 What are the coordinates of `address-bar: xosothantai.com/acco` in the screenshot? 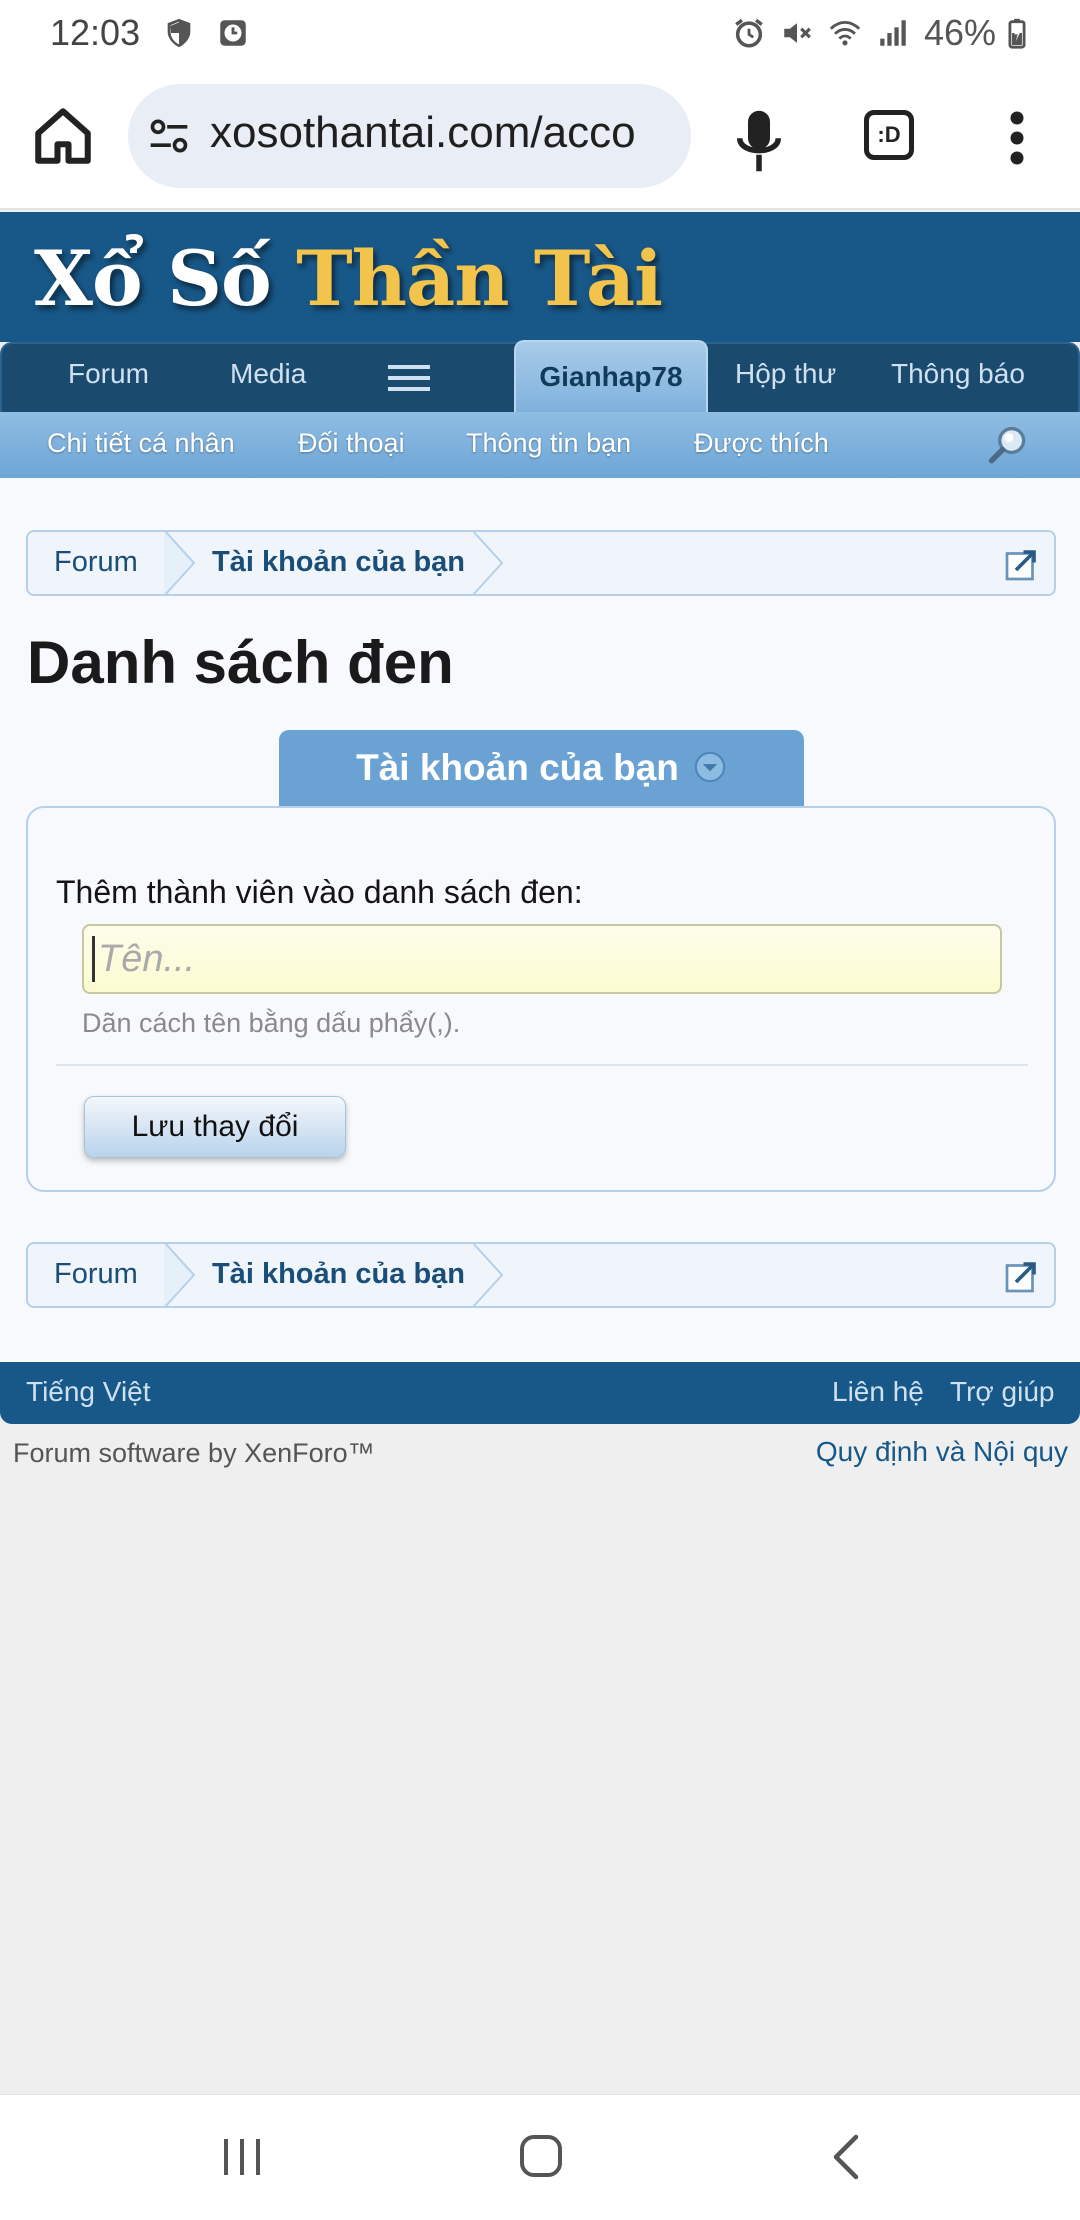 It's located at (409, 136).